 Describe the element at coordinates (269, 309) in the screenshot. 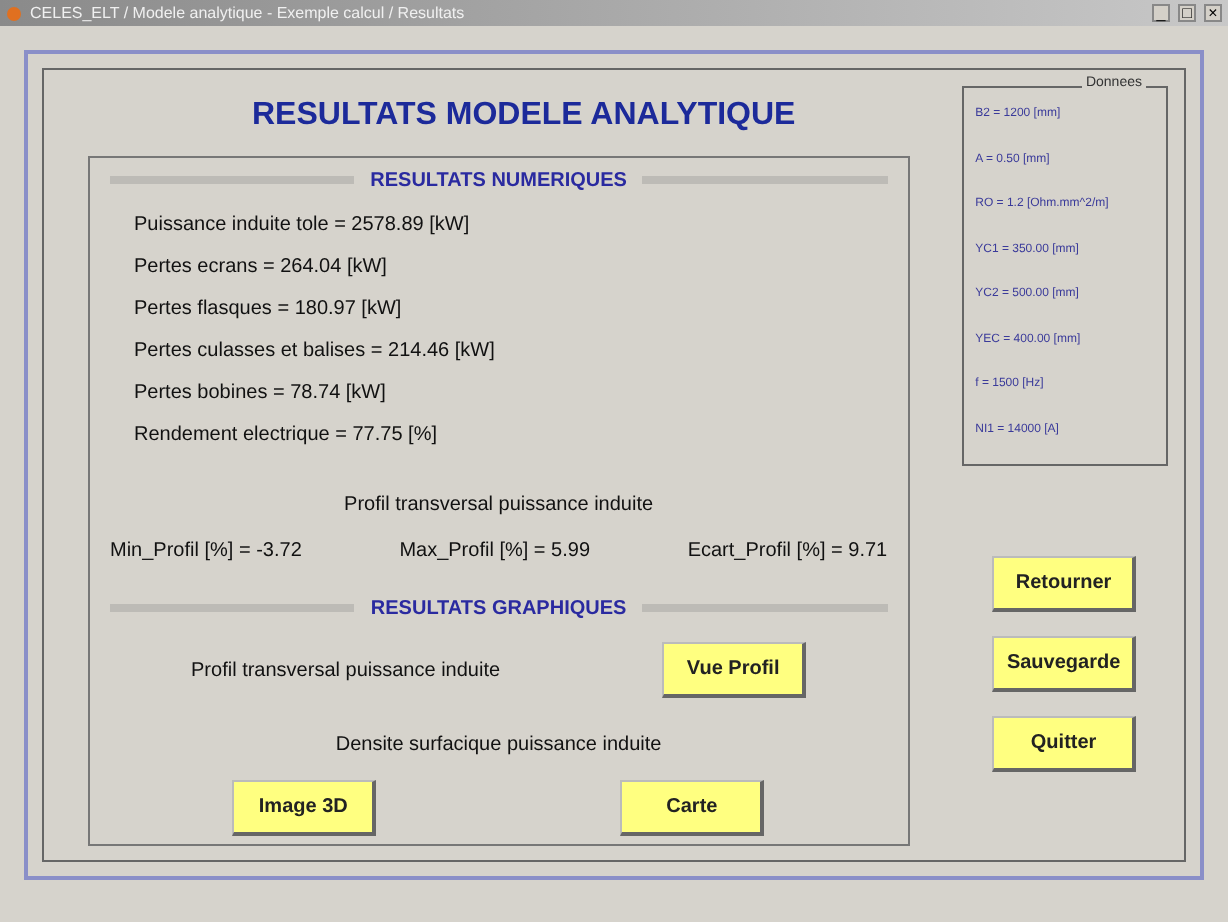

I see `result-line: Pertes flasques = 180.97 [kW]` at that location.